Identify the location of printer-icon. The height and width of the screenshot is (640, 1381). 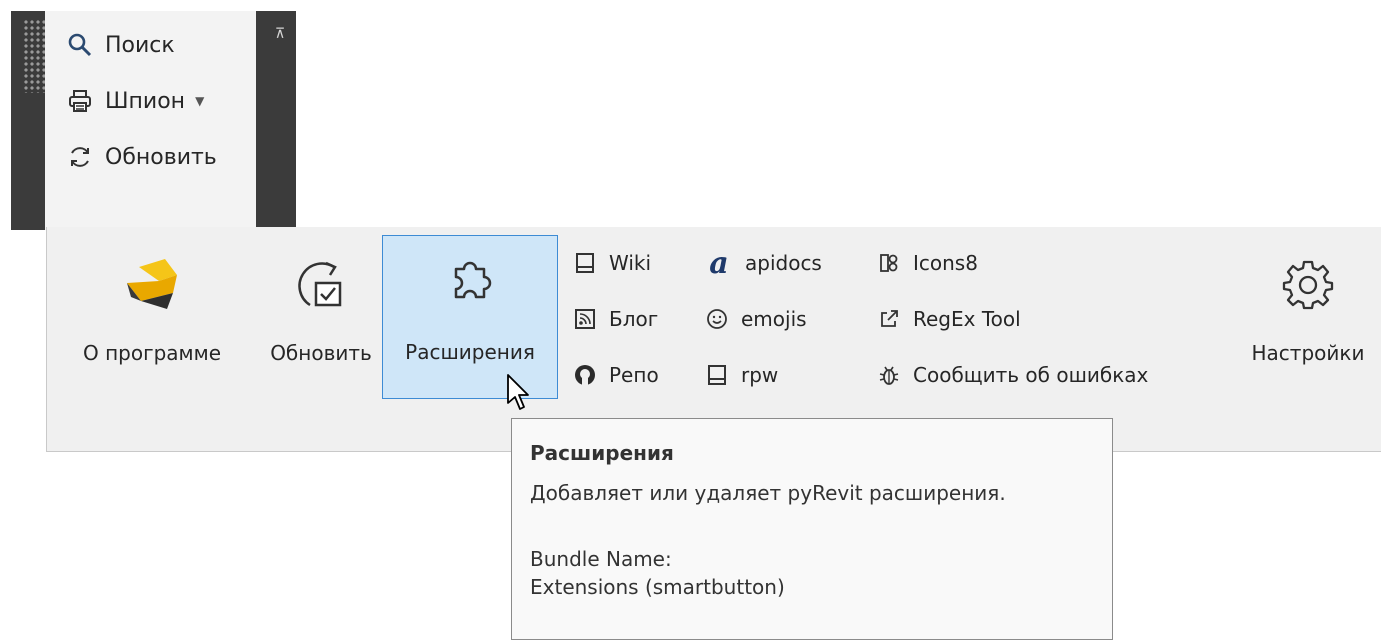
(80, 101).